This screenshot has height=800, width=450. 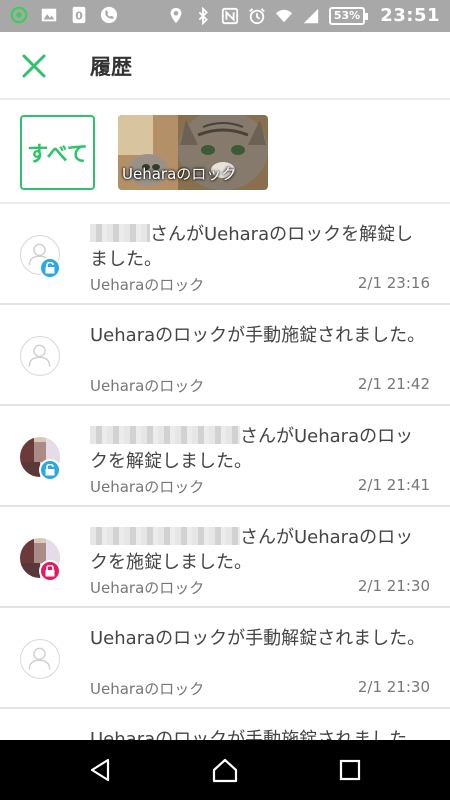 What do you see at coordinates (176, 15) in the screenshot?
I see `location-icon` at bounding box center [176, 15].